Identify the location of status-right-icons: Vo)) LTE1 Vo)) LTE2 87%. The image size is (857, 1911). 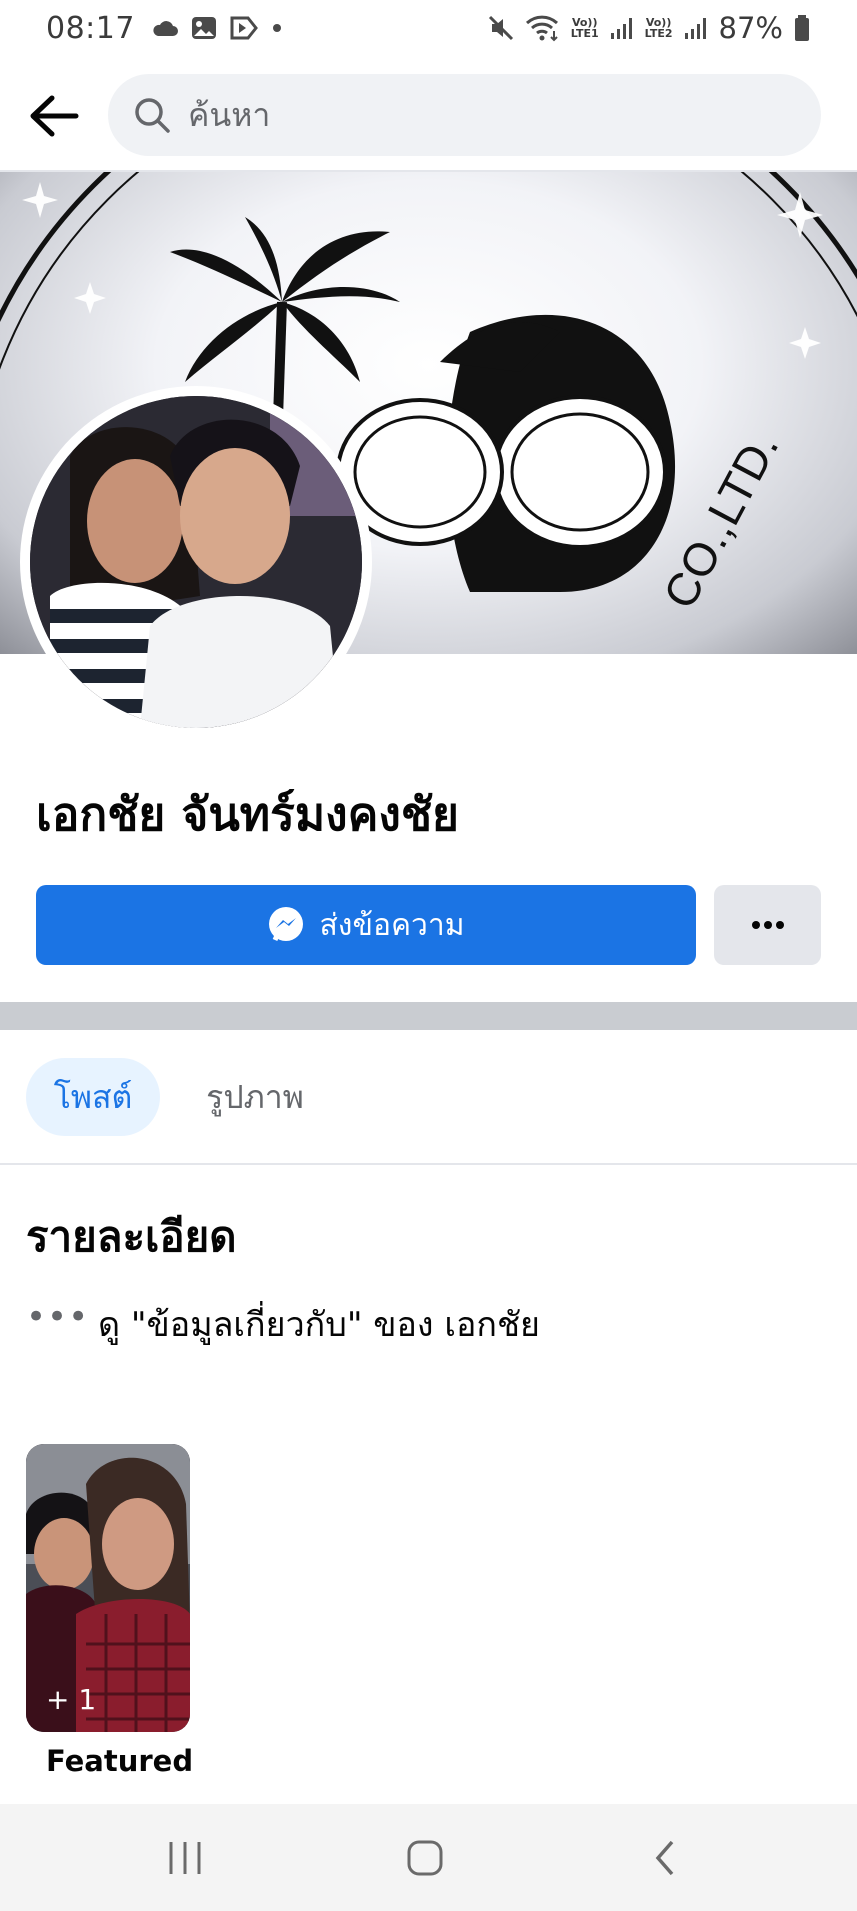
(649, 28).